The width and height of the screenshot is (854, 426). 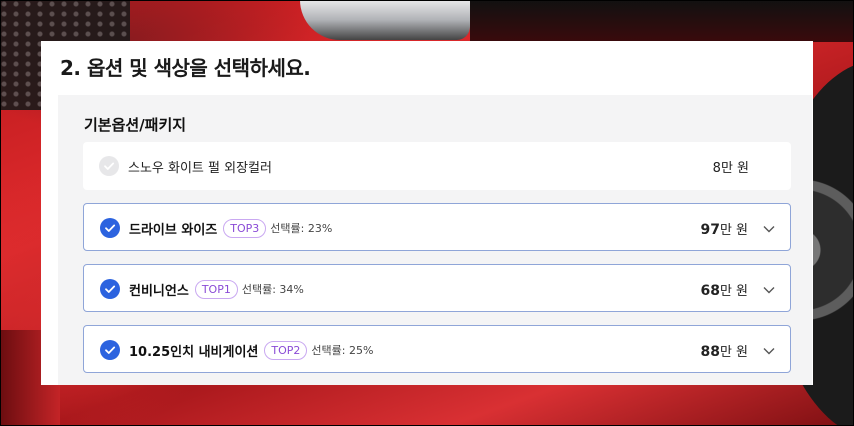 I want to click on option-name: 컨비니언스, so click(x=159, y=291).